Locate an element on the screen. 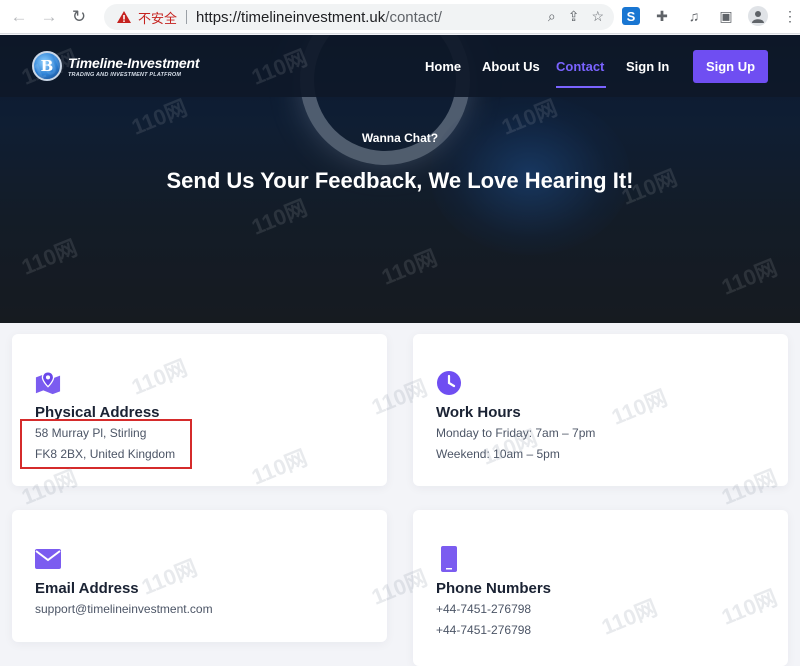  puzzle-icon: ✚ is located at coordinates (662, 16).